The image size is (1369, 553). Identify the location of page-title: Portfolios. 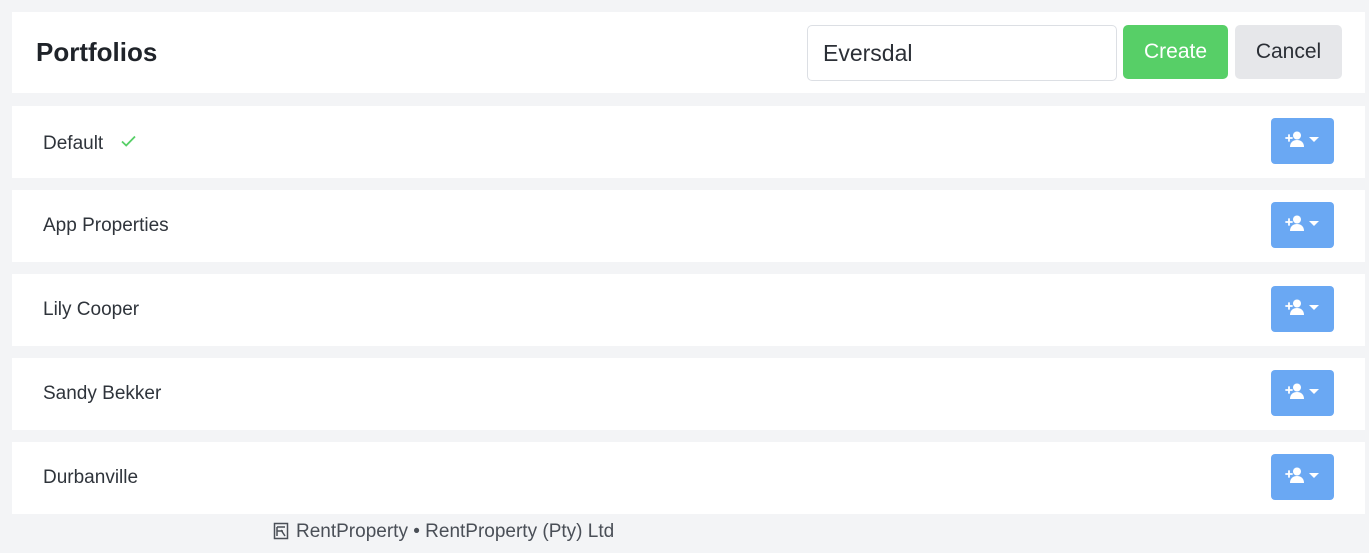
(97, 52).